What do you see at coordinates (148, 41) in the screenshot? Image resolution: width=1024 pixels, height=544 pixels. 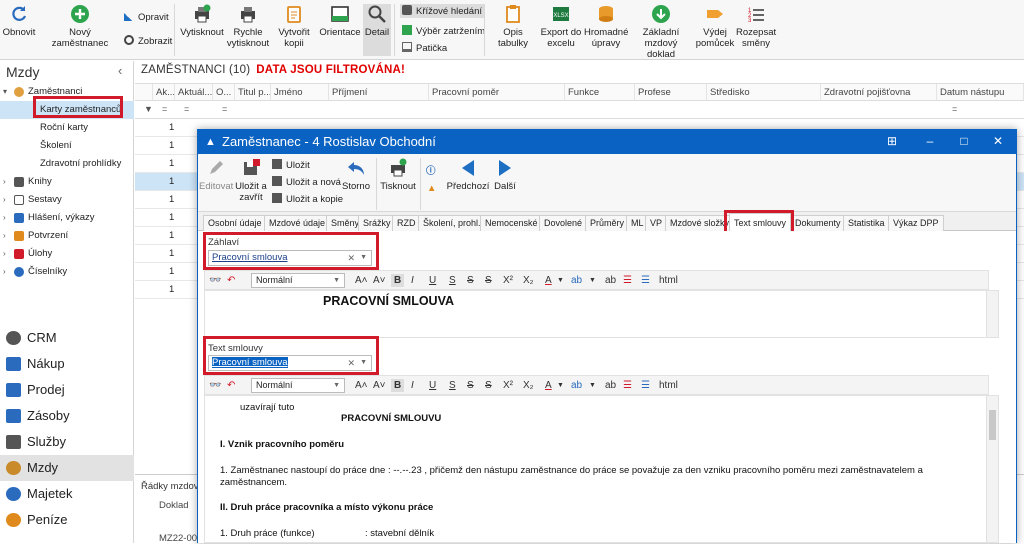 I see `show-button: Zobrazit` at bounding box center [148, 41].